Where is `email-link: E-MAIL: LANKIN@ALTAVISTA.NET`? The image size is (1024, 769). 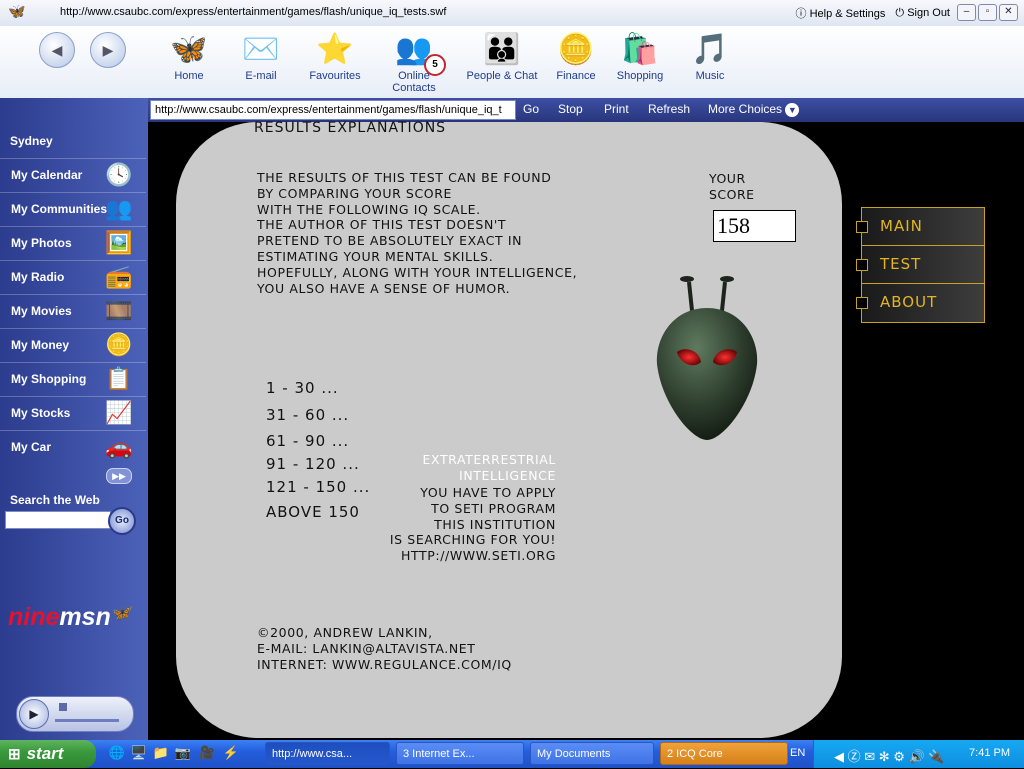
email-link: E-MAIL: LANKIN@ALTAVISTA.NET is located at coordinates (384, 649).